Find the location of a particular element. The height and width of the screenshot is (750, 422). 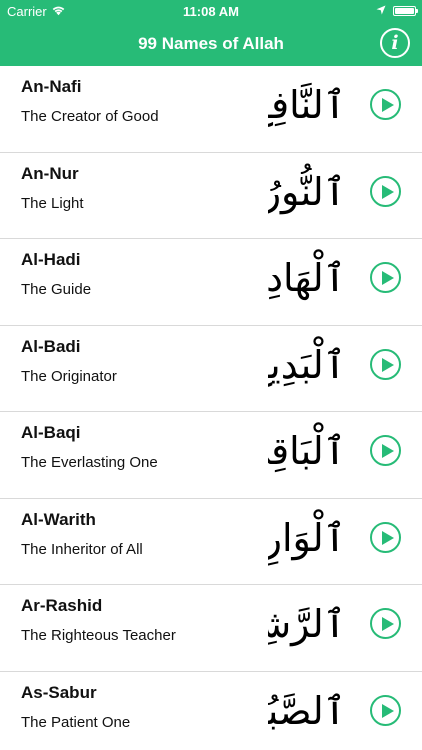

status-bar: Carrier 11:08 AM is located at coordinates (211, 11).